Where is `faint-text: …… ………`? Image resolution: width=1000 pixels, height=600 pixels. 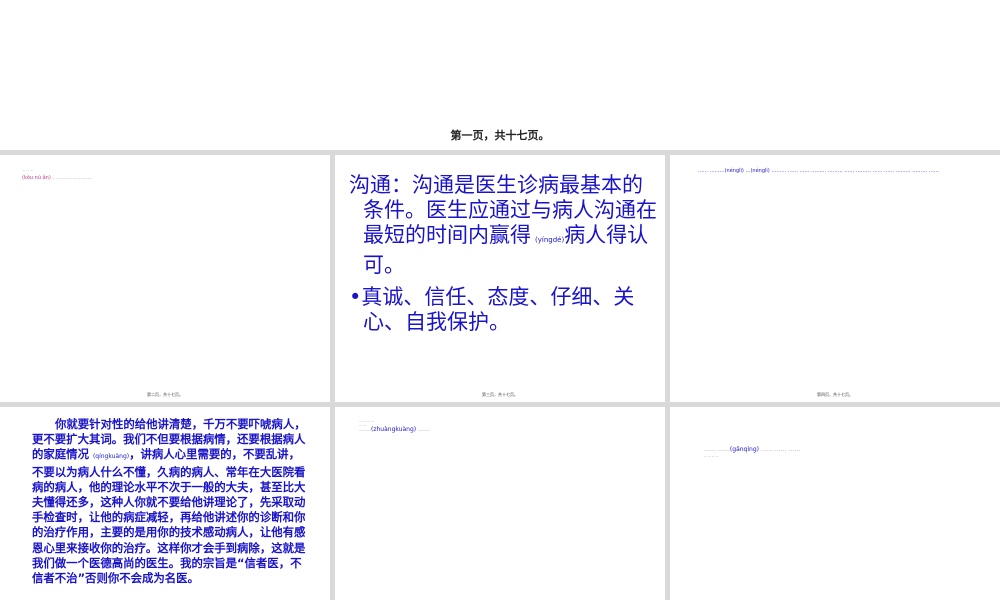
faint-text: …… ……… is located at coordinates (711, 171).